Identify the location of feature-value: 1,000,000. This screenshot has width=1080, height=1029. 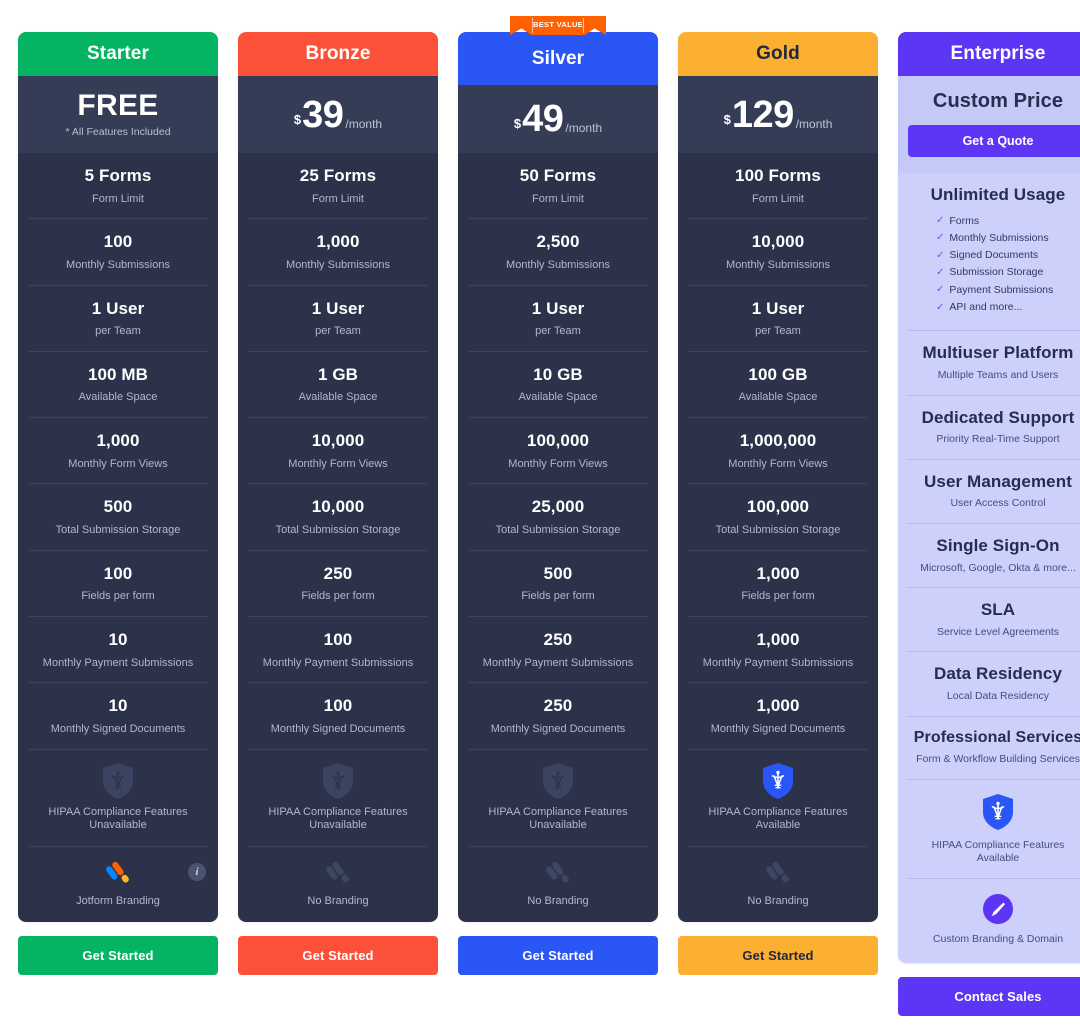
(778, 441).